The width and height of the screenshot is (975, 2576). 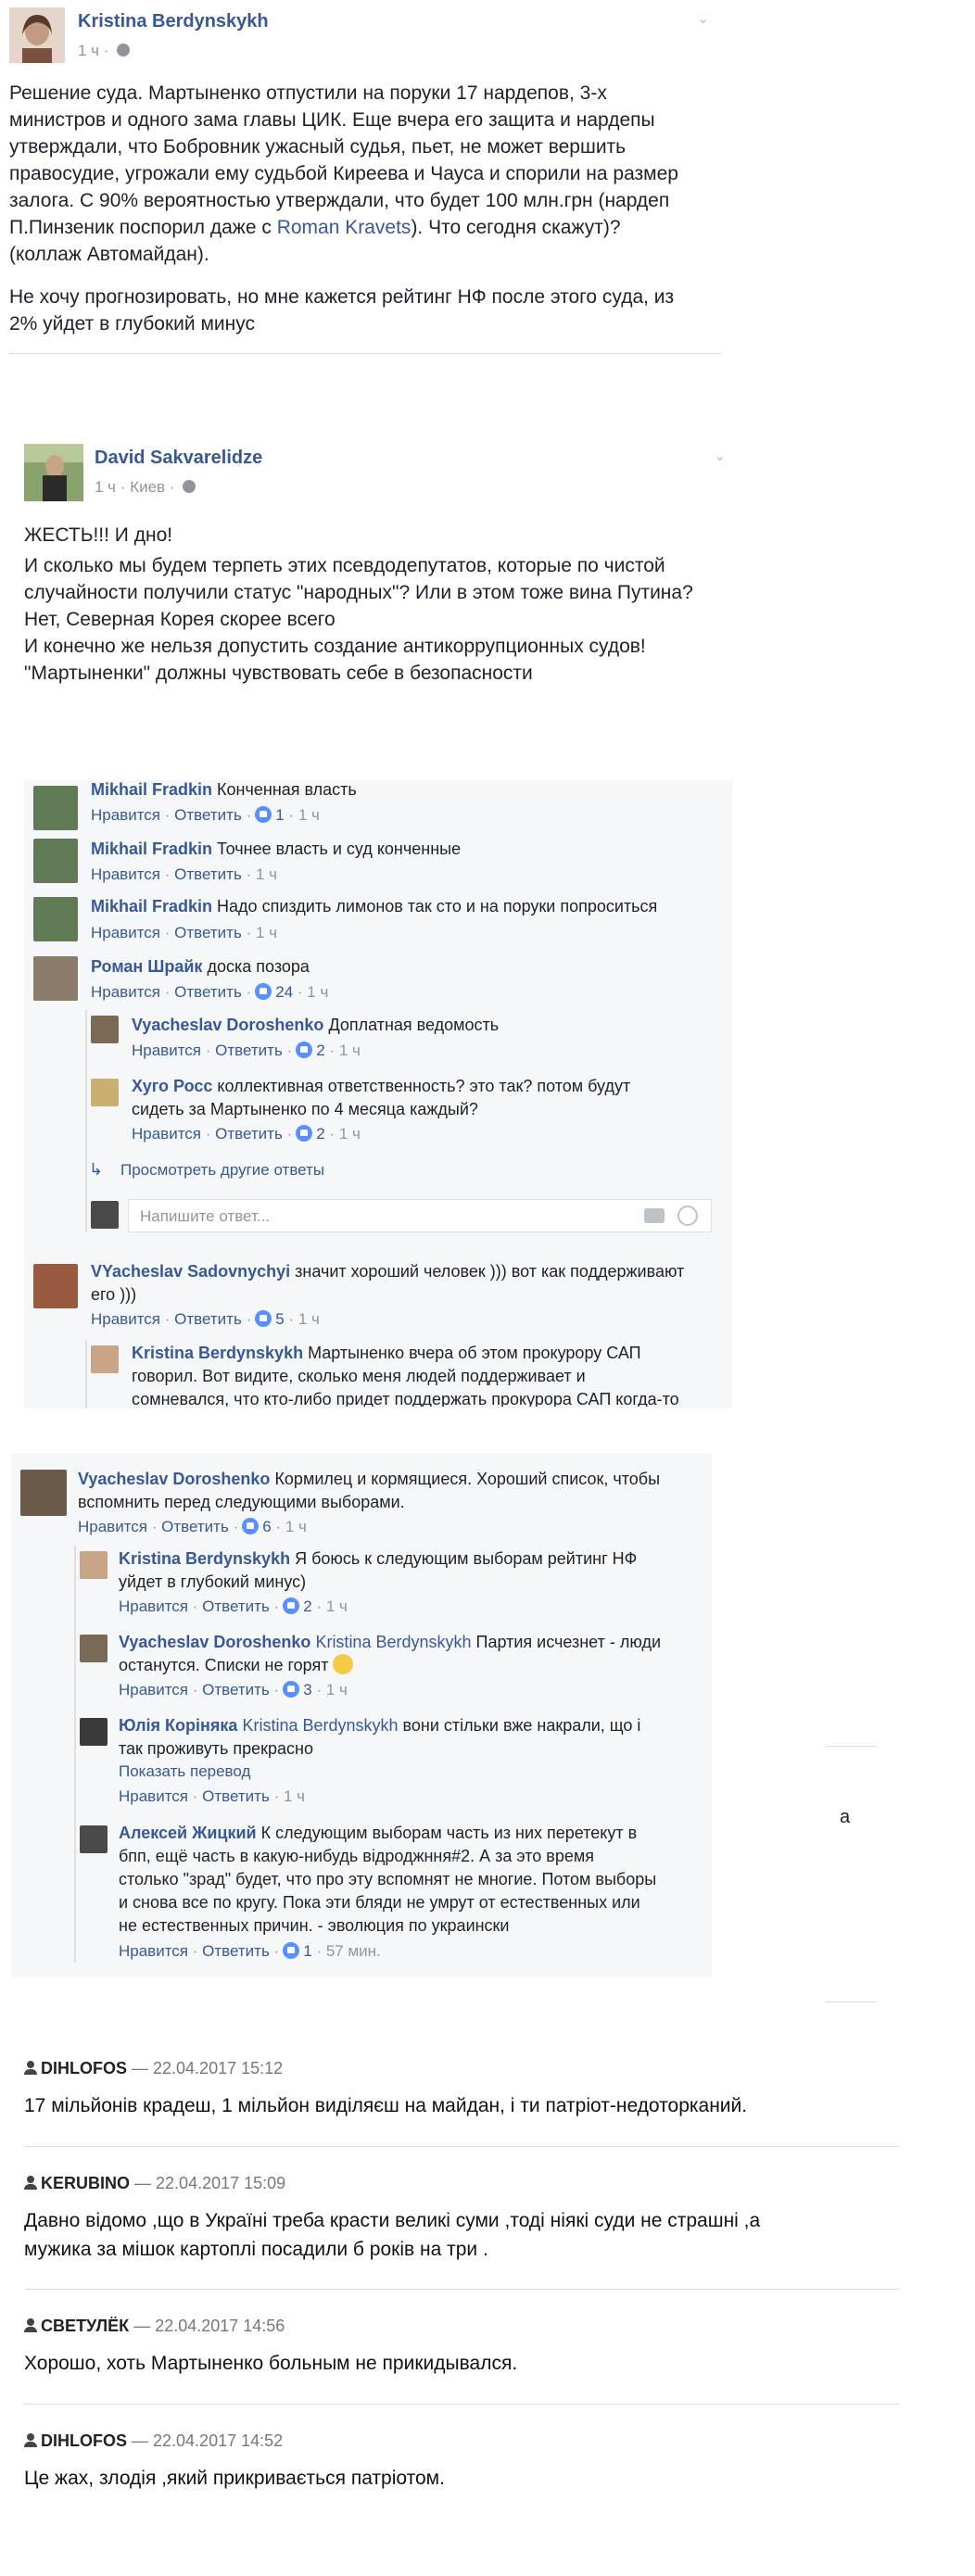 What do you see at coordinates (178, 458) in the screenshot?
I see `post-author: David Sakvarelidze` at bounding box center [178, 458].